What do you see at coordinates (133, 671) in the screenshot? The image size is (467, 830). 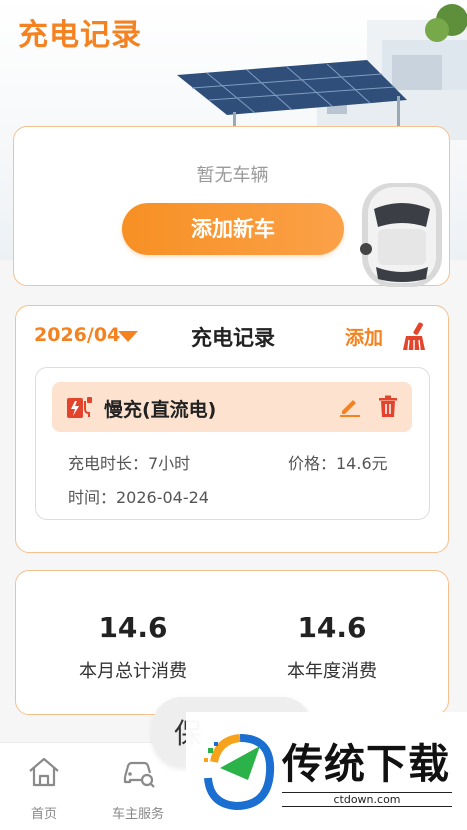 I see `month-total-label: 本月总计消费` at bounding box center [133, 671].